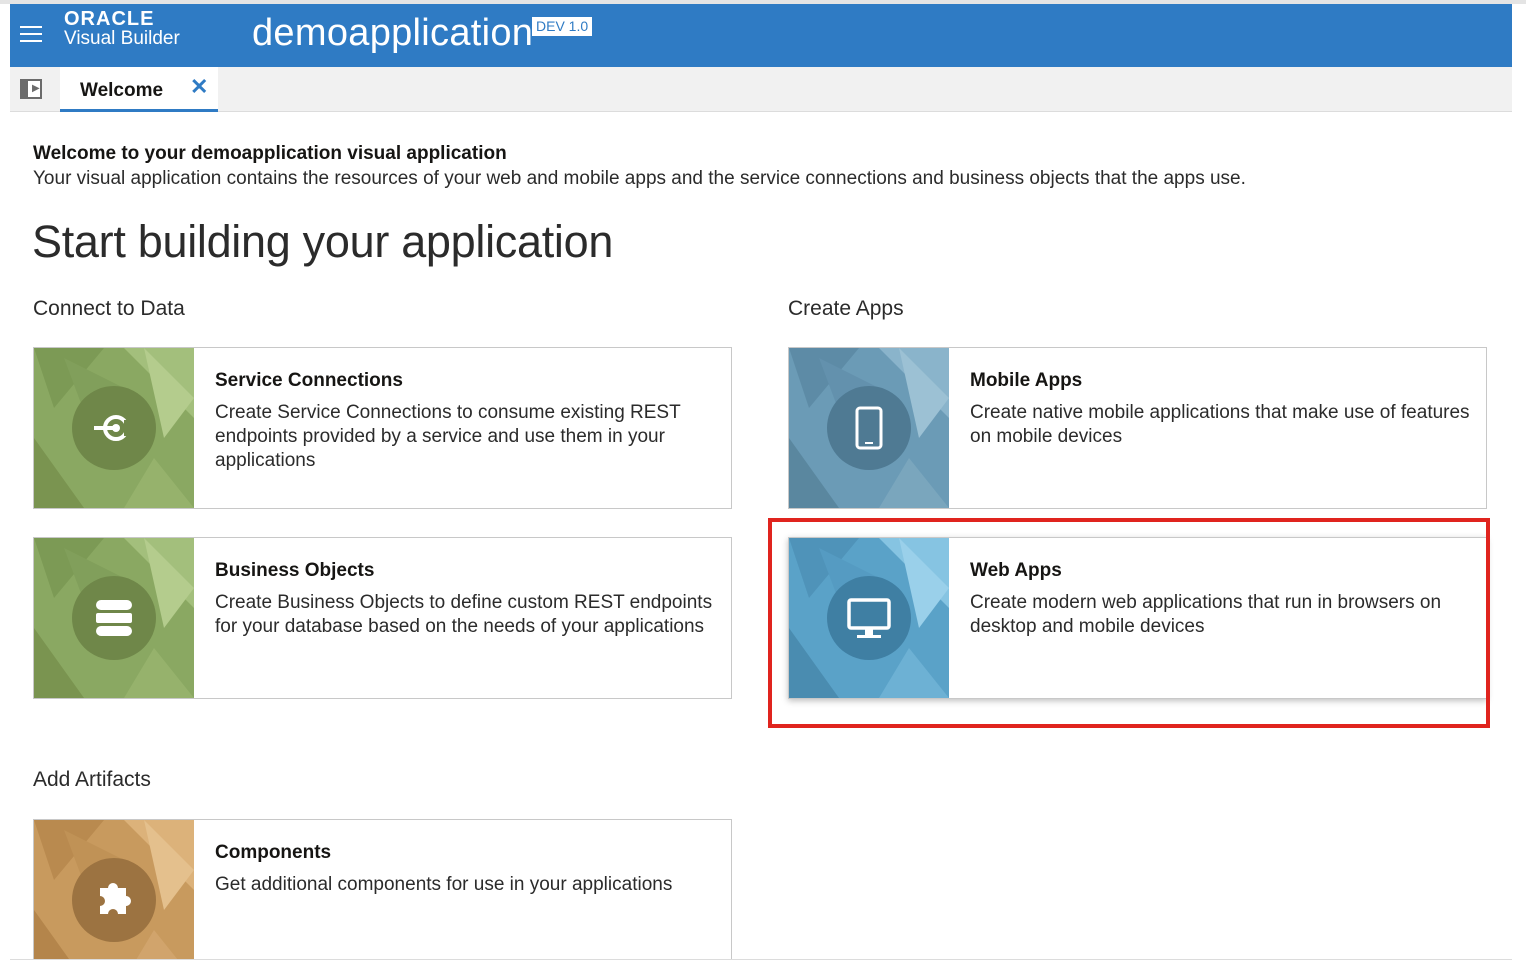 Image resolution: width=1526 pixels, height=964 pixels. I want to click on version-badge: DEV 1.0, so click(562, 26).